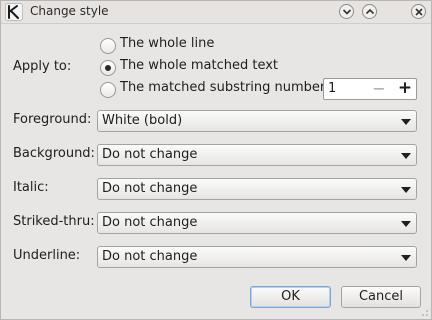 The image size is (432, 320). What do you see at coordinates (167, 43) in the screenshot?
I see `radio-whole-line-label: The whole line` at bounding box center [167, 43].